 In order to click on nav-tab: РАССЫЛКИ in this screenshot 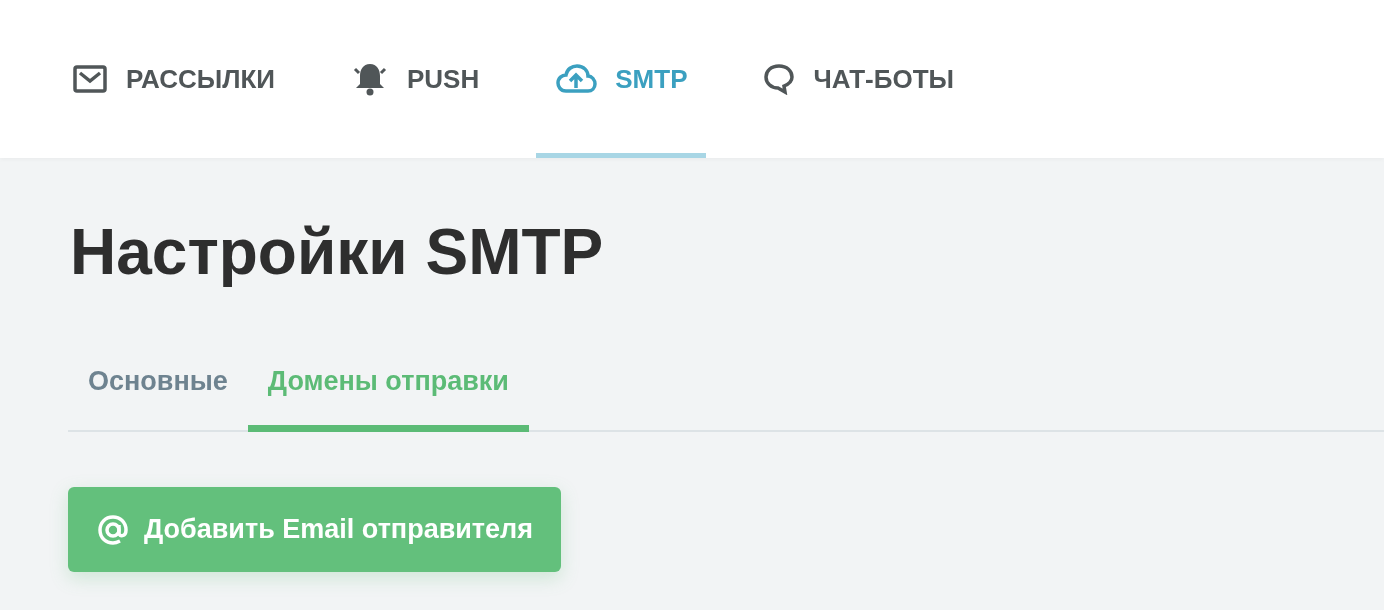, I will do `click(173, 79)`.